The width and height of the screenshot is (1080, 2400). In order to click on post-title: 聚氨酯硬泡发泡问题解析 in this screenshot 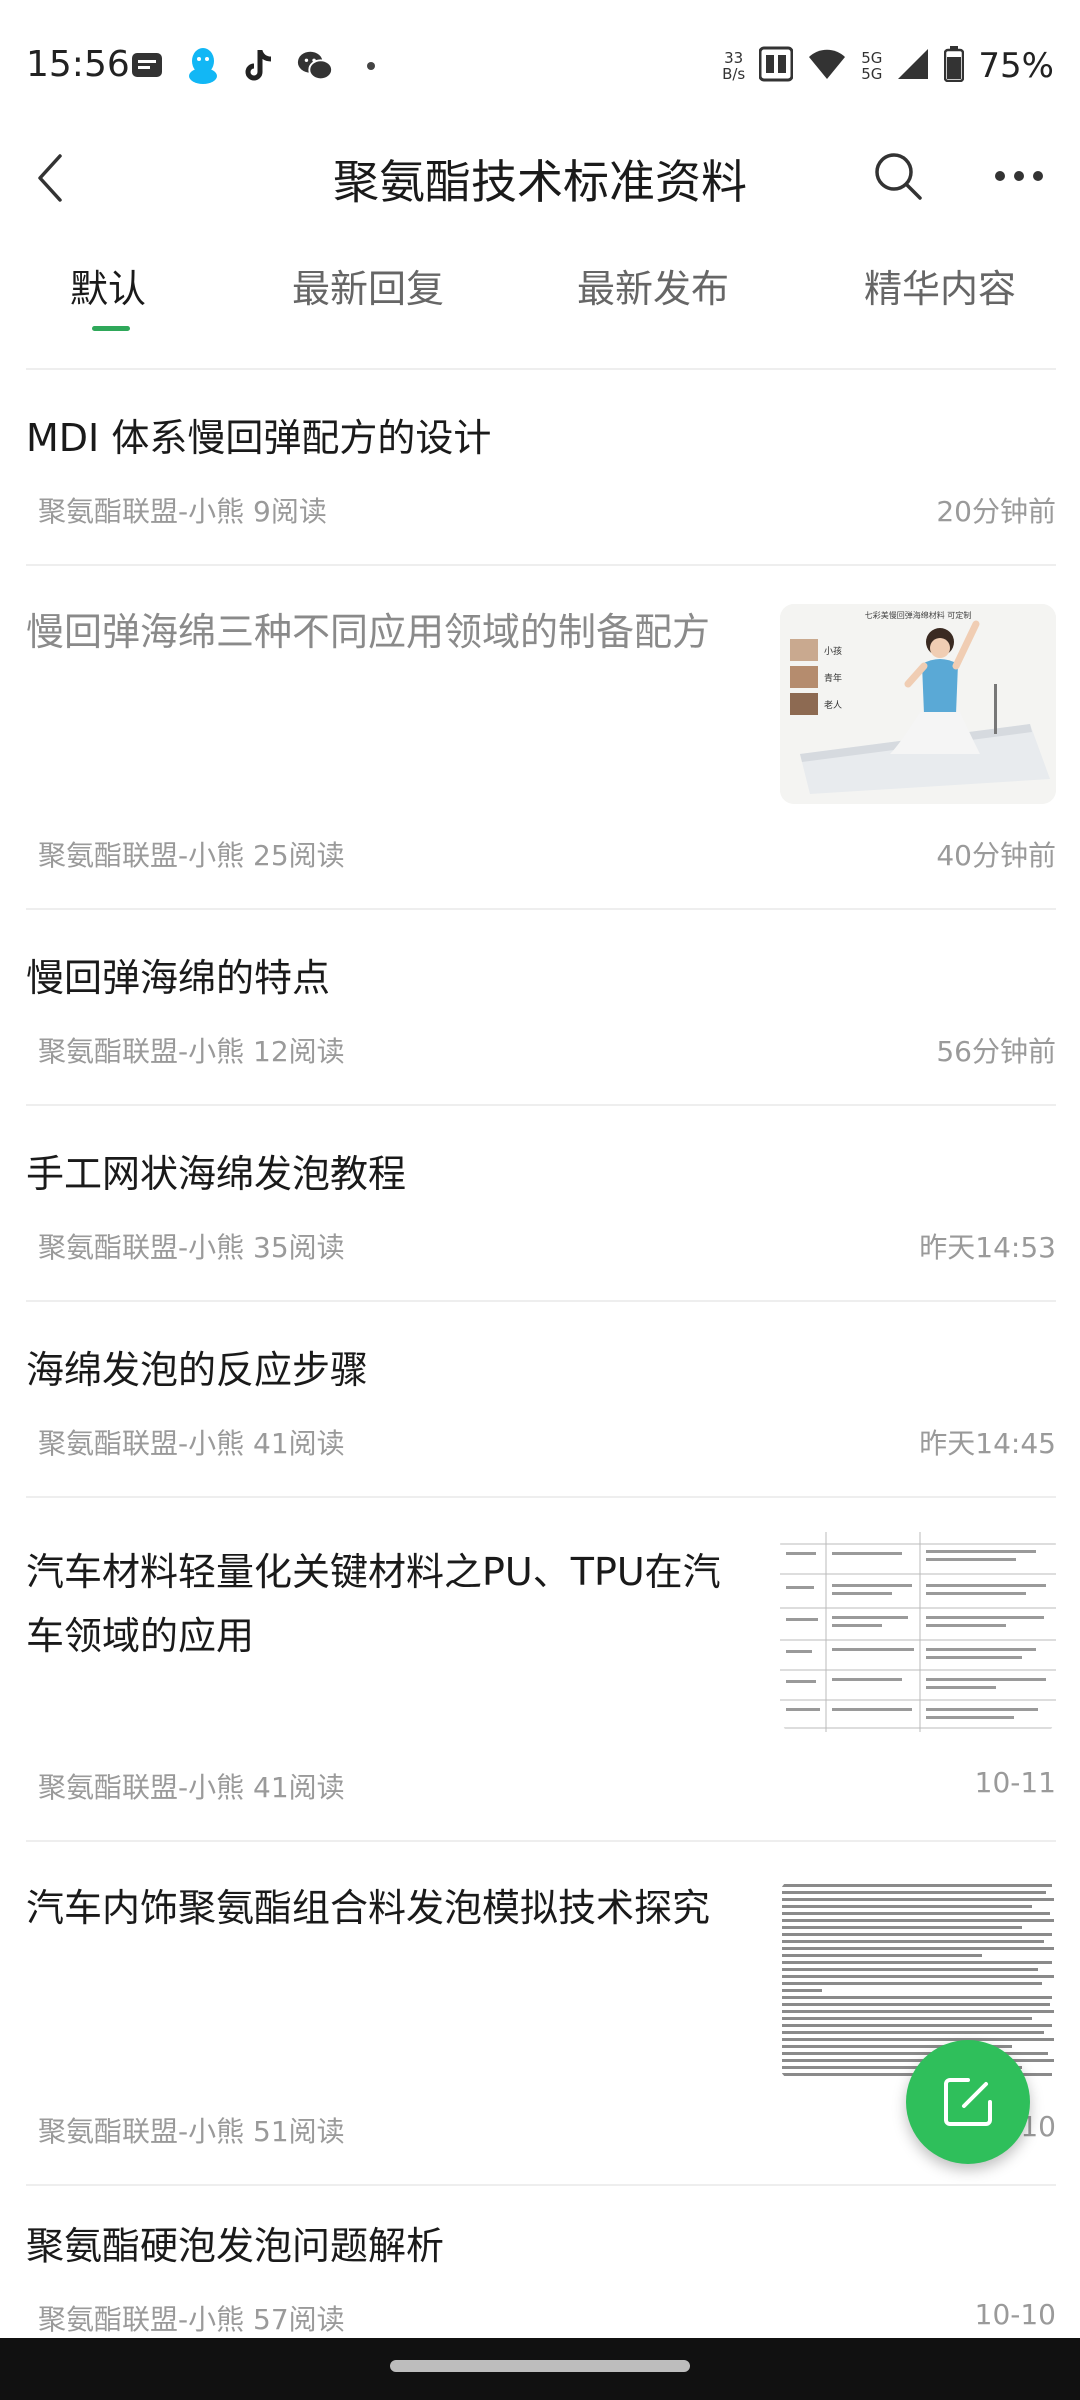, I will do `click(235, 2246)`.